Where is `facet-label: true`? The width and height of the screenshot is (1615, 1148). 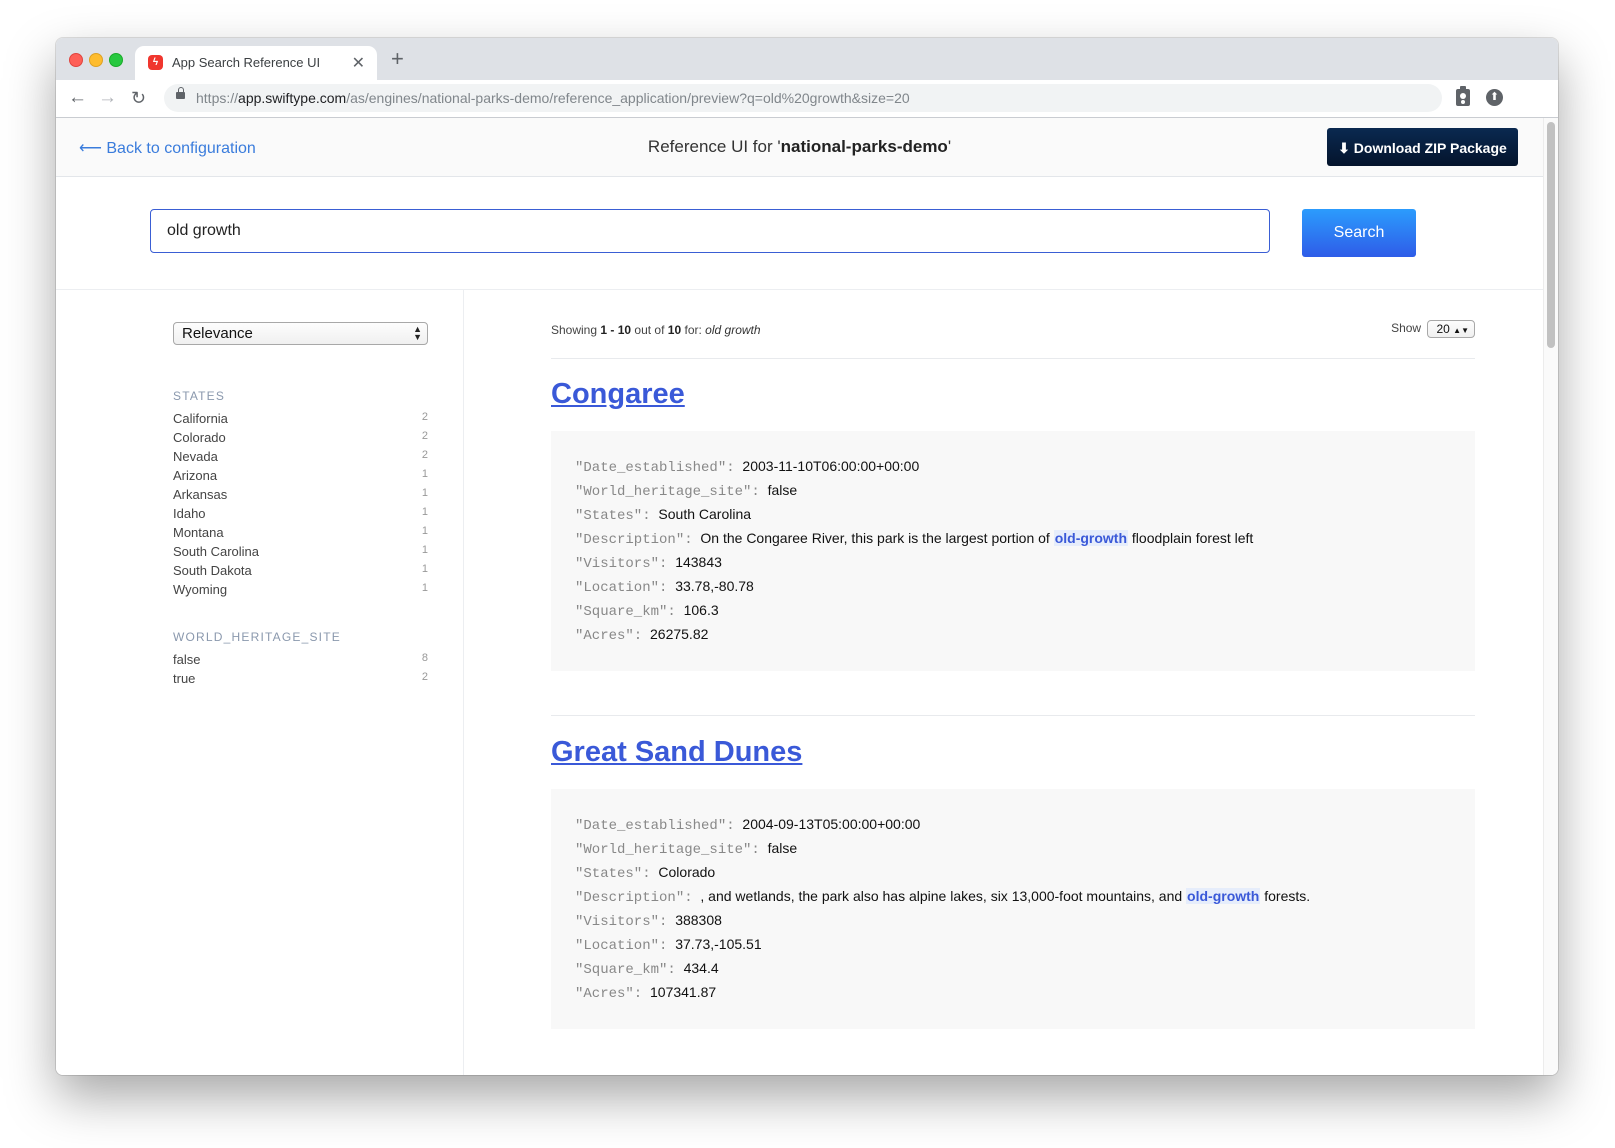
facet-label: true is located at coordinates (184, 678).